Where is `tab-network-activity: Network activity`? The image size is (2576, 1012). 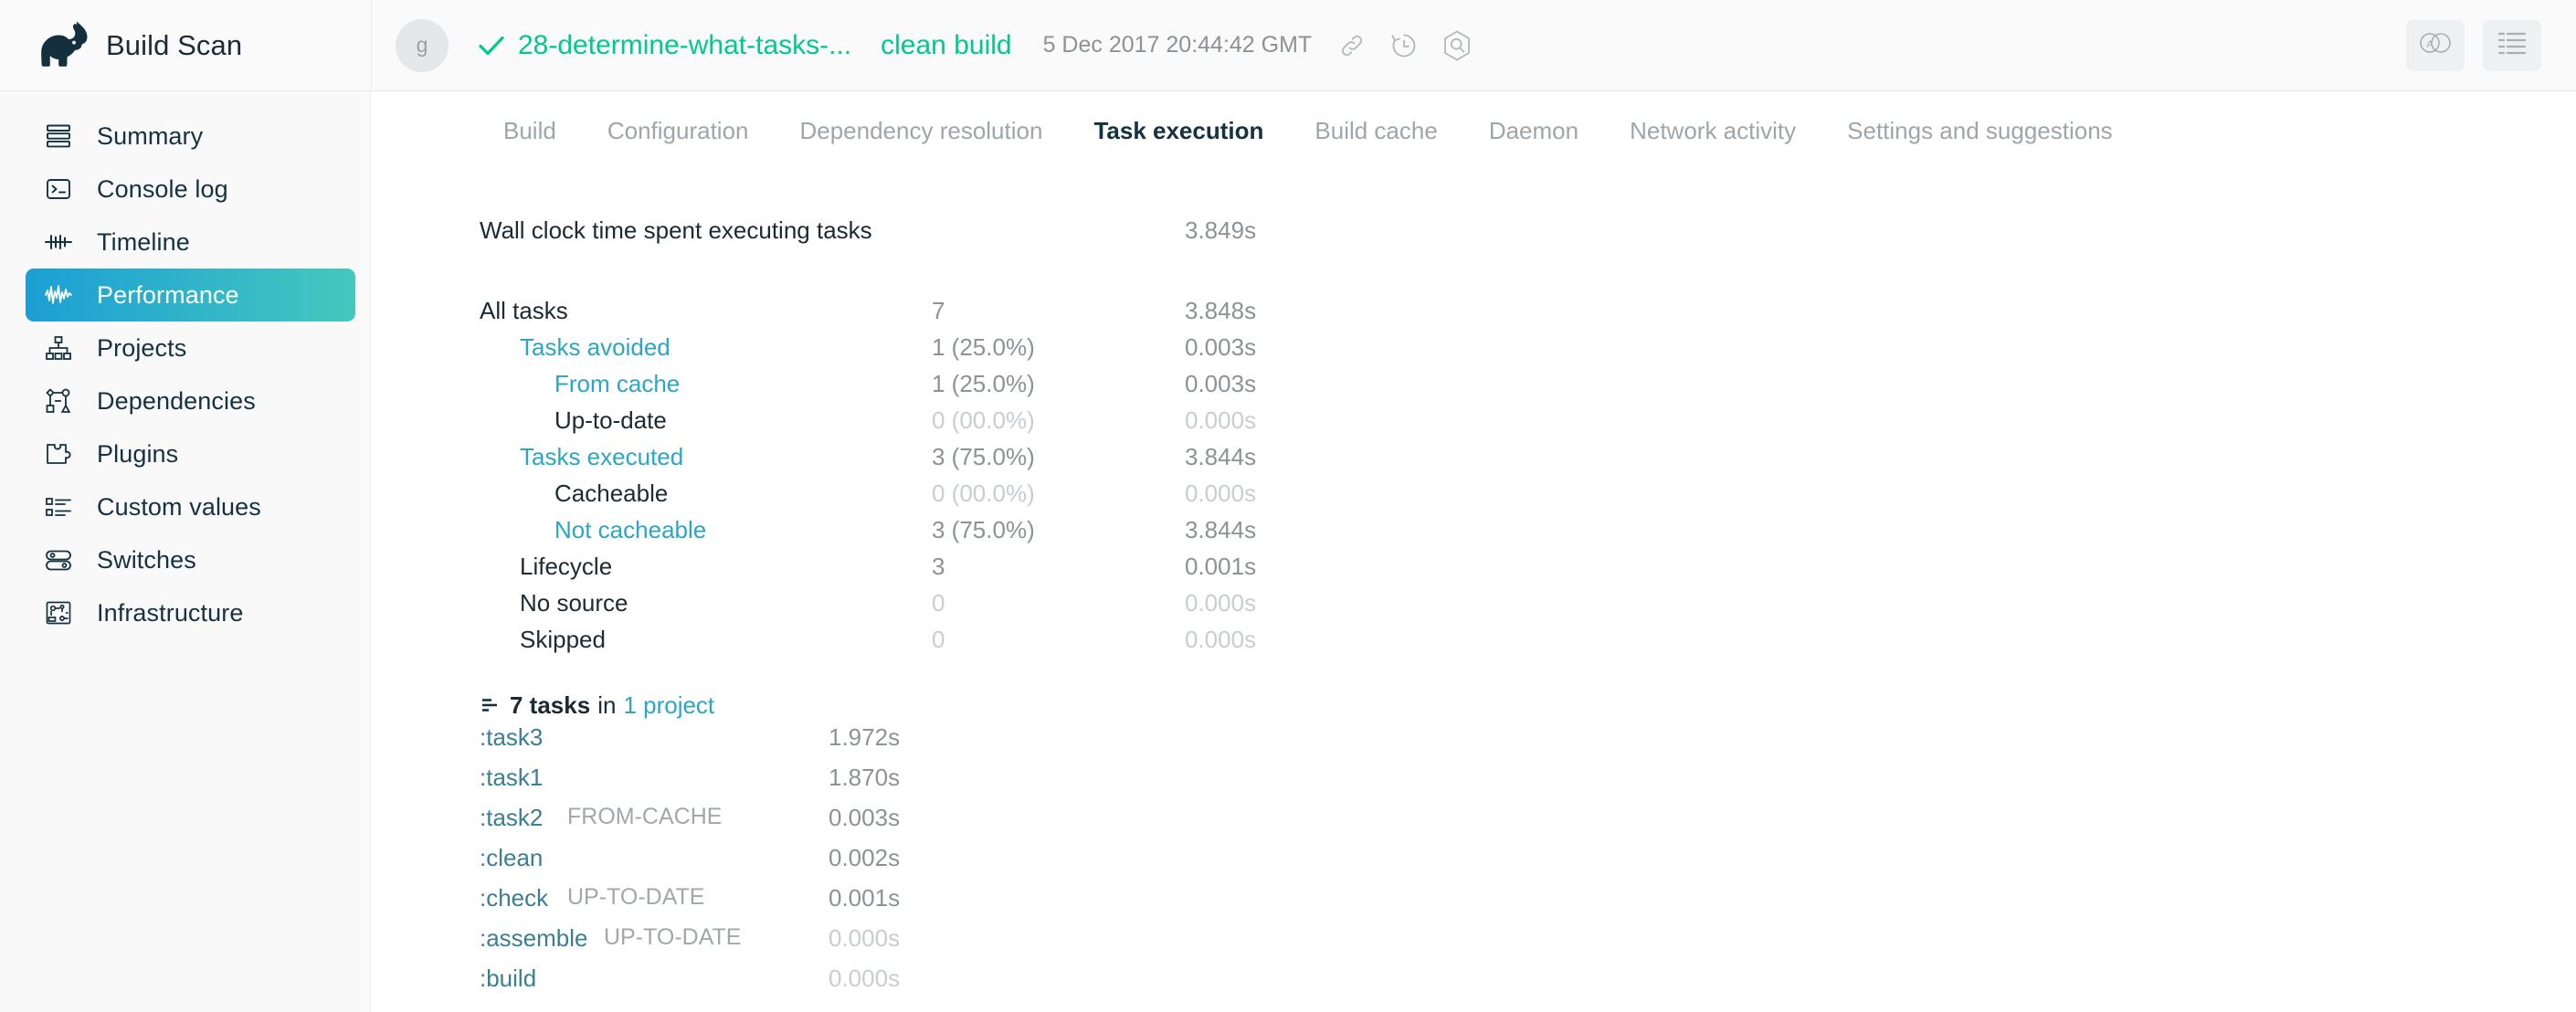 tab-network-activity: Network activity is located at coordinates (1712, 131).